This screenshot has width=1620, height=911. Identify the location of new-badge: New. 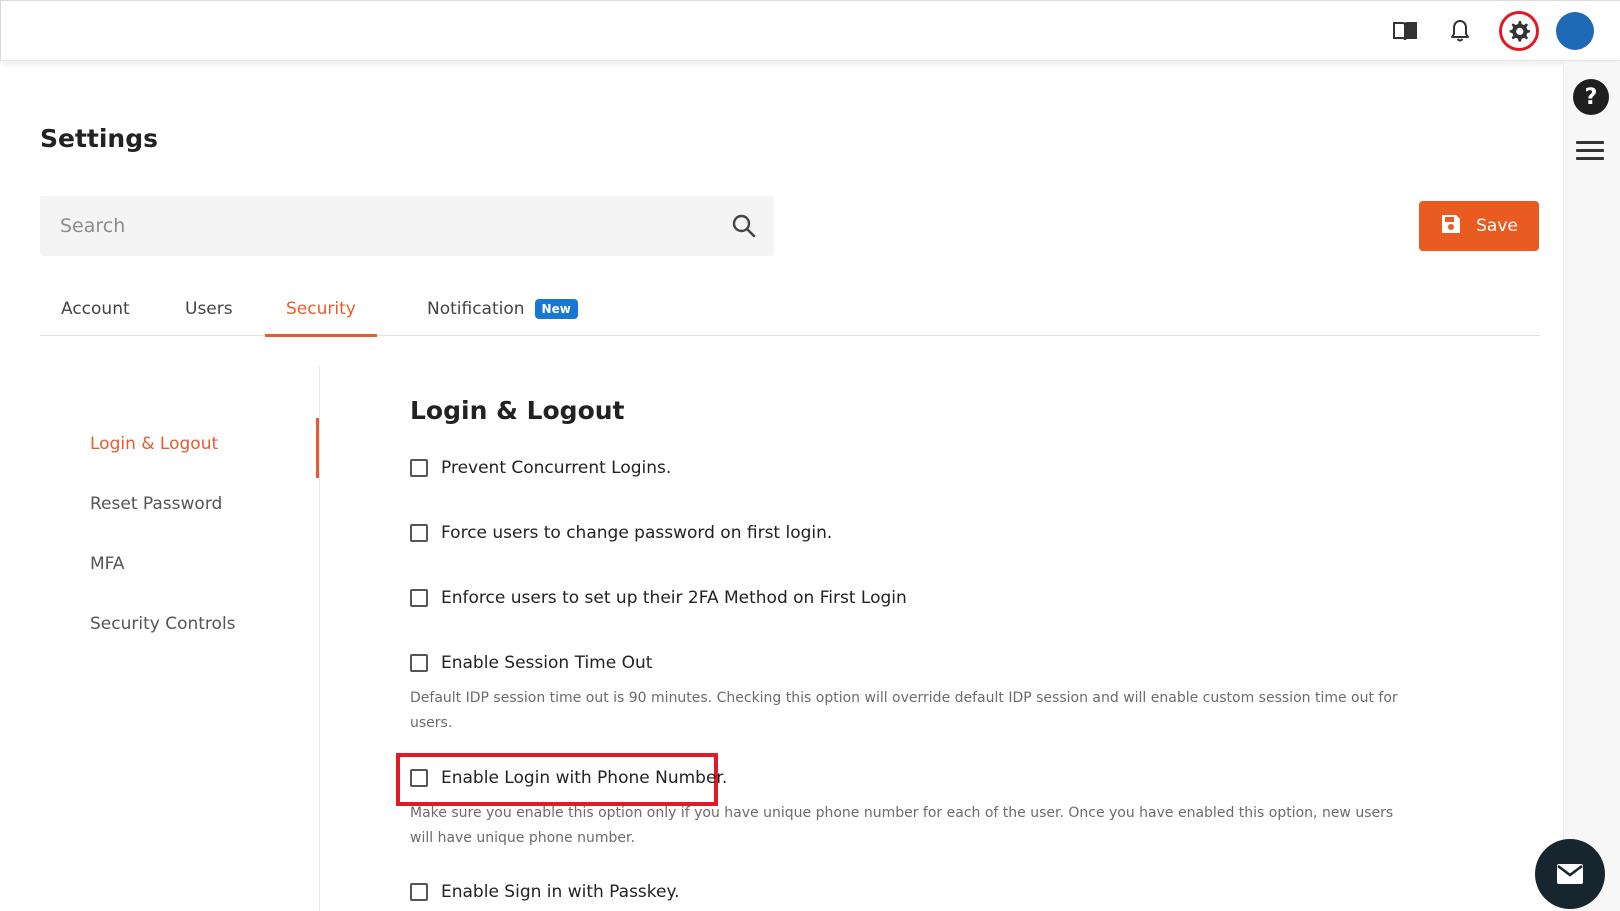
(556, 309).